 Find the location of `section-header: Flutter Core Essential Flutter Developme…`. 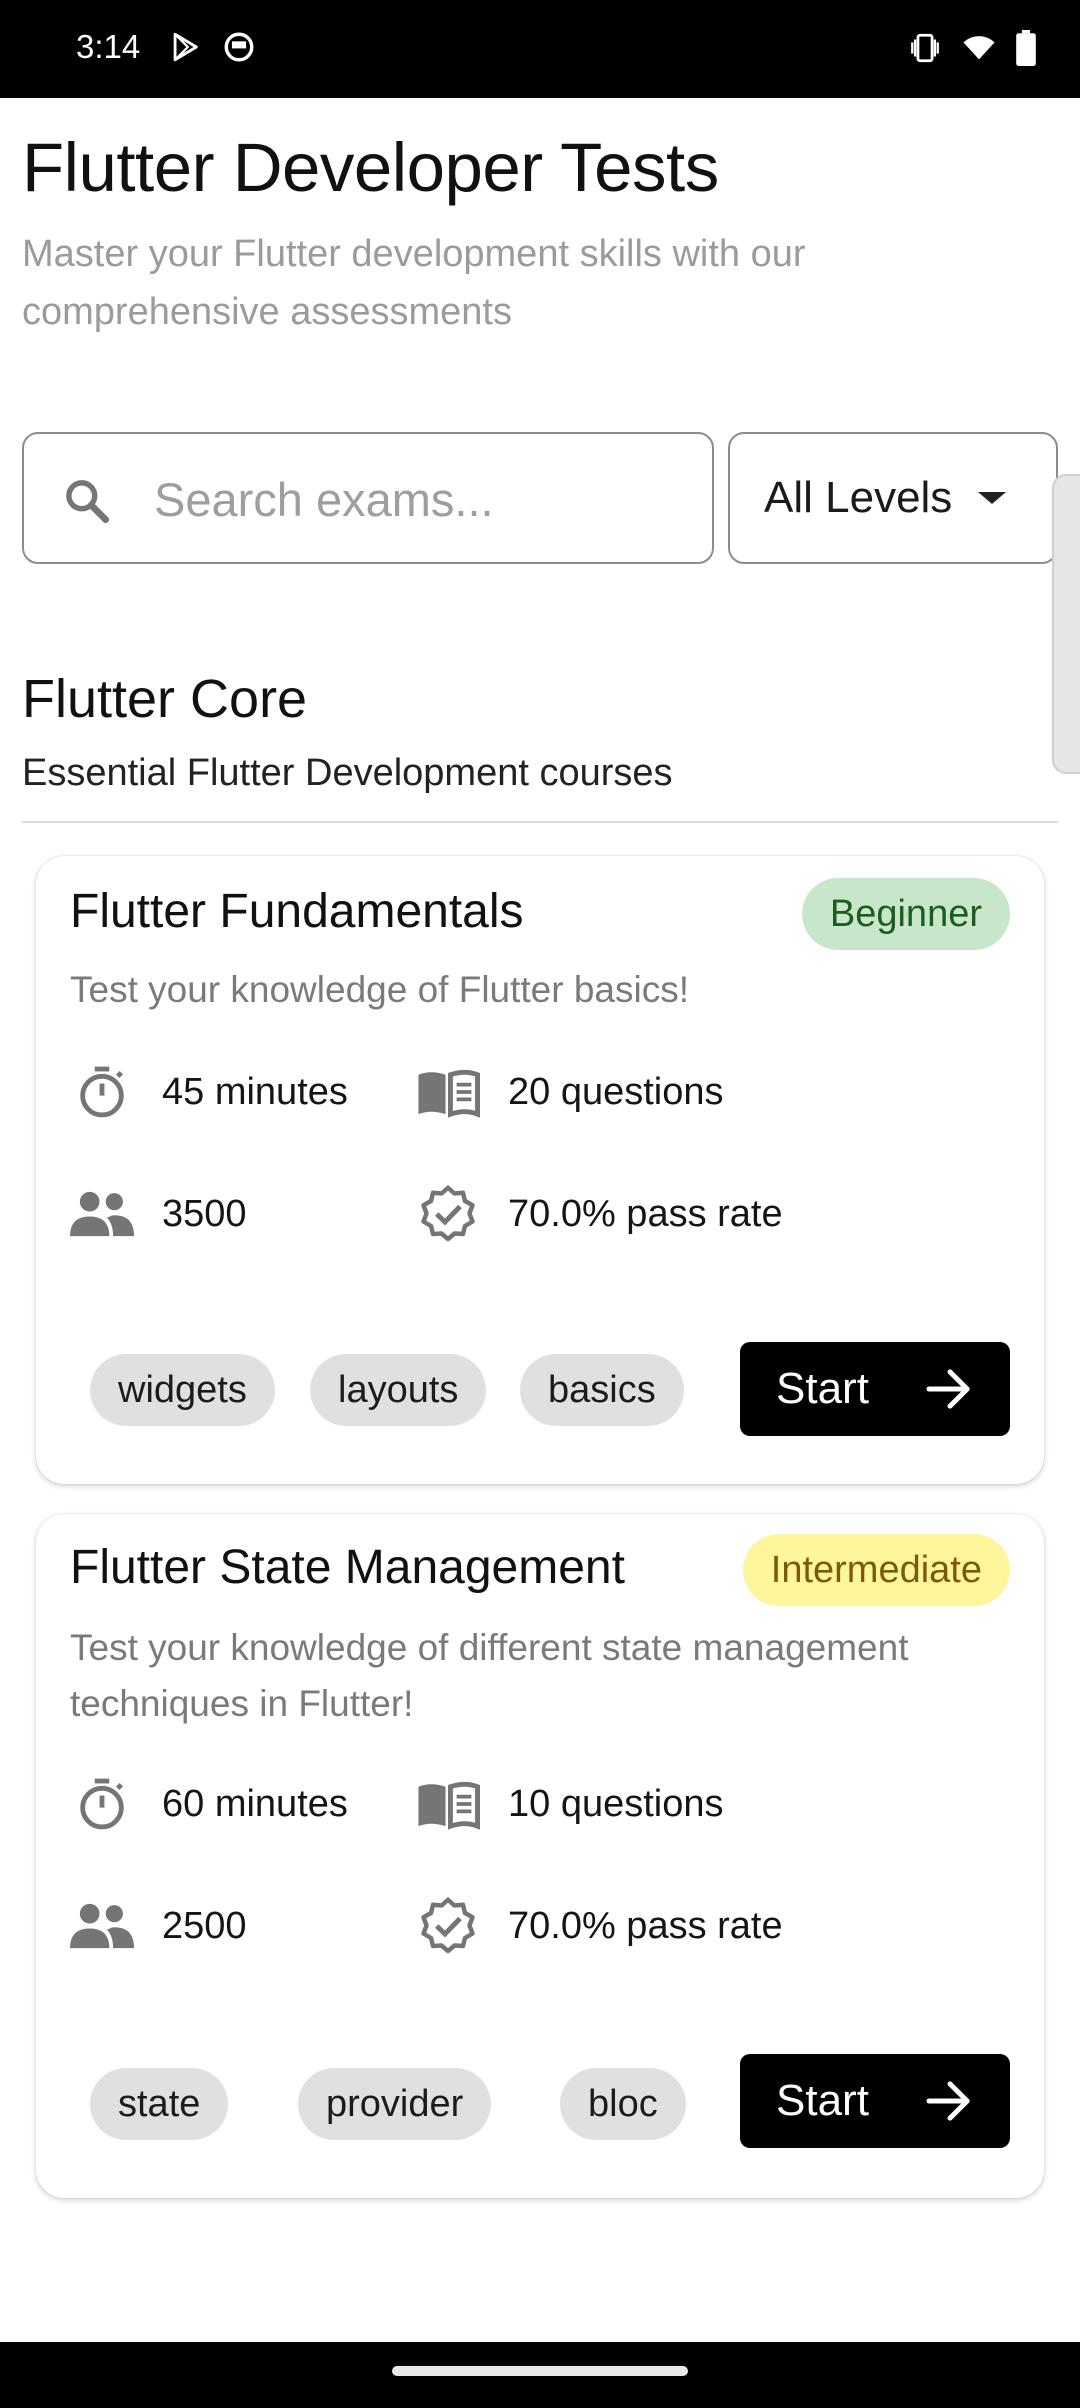

section-header: Flutter Core Essential Flutter Developme… is located at coordinates (540, 745).